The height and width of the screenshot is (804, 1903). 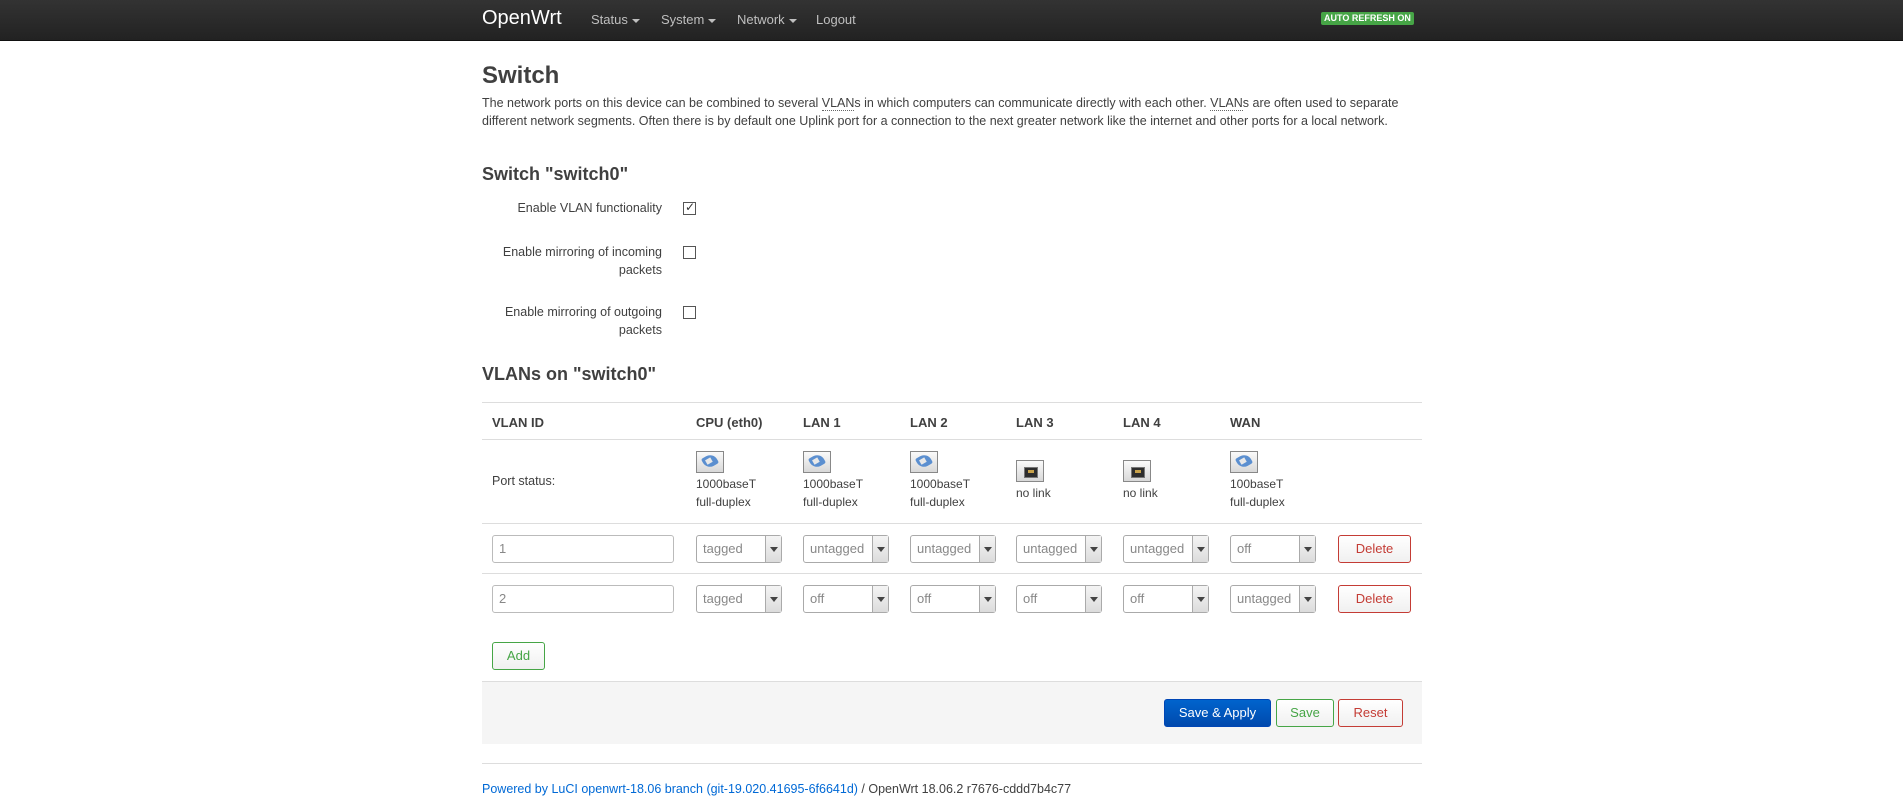 I want to click on menu-system-label: System, so click(x=683, y=19).